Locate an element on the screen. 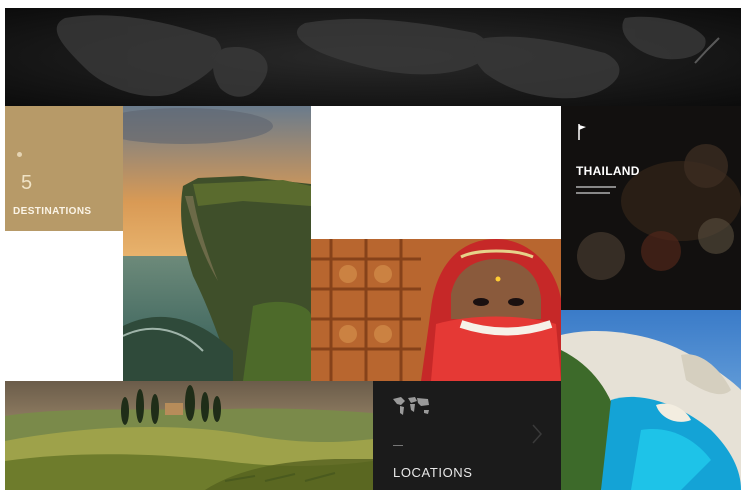 Image resolution: width=741 pixels, height=490 pixels. thailand-food-photo is located at coordinates (651, 208).